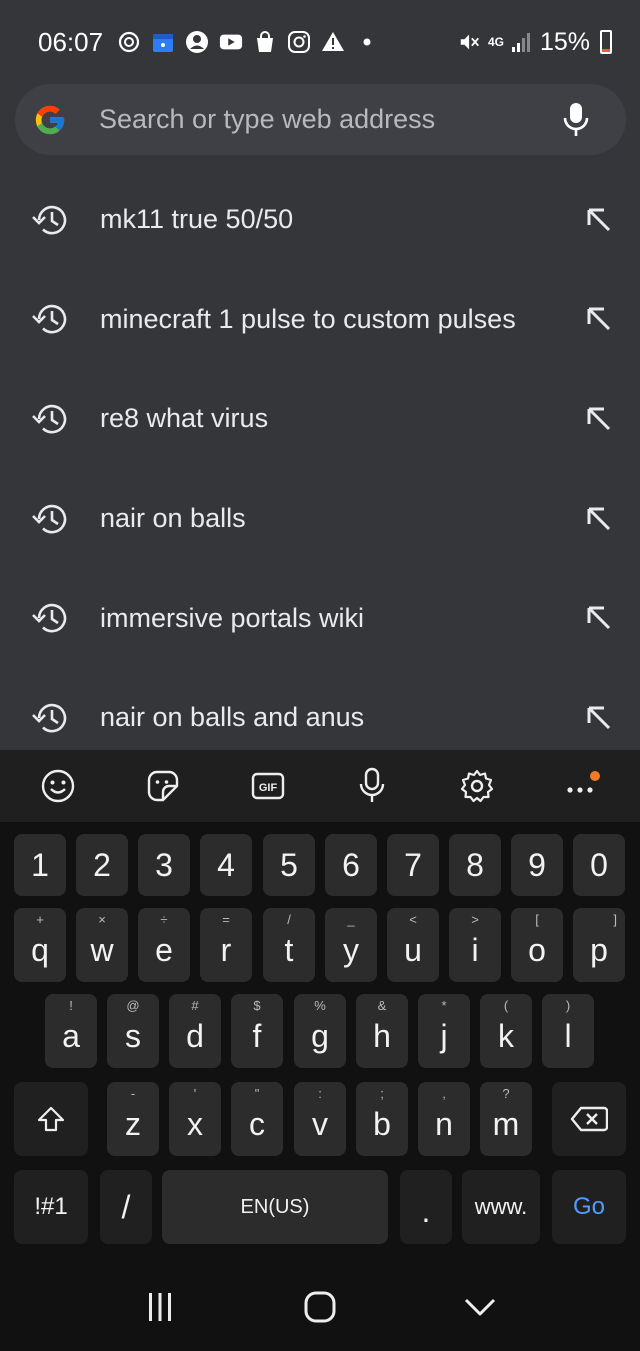 The image size is (640, 1351). Describe the element at coordinates (226, 865) in the screenshot. I see `key-4: 4` at that location.